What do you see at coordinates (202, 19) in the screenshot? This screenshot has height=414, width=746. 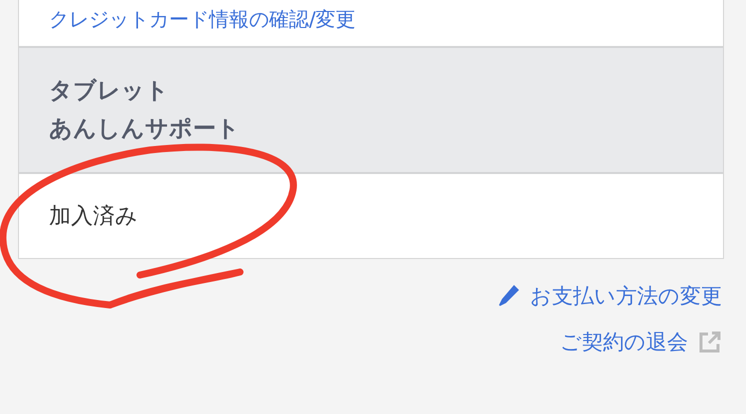 I see `card-info-link: クレジットカード情報の確認/変更` at bounding box center [202, 19].